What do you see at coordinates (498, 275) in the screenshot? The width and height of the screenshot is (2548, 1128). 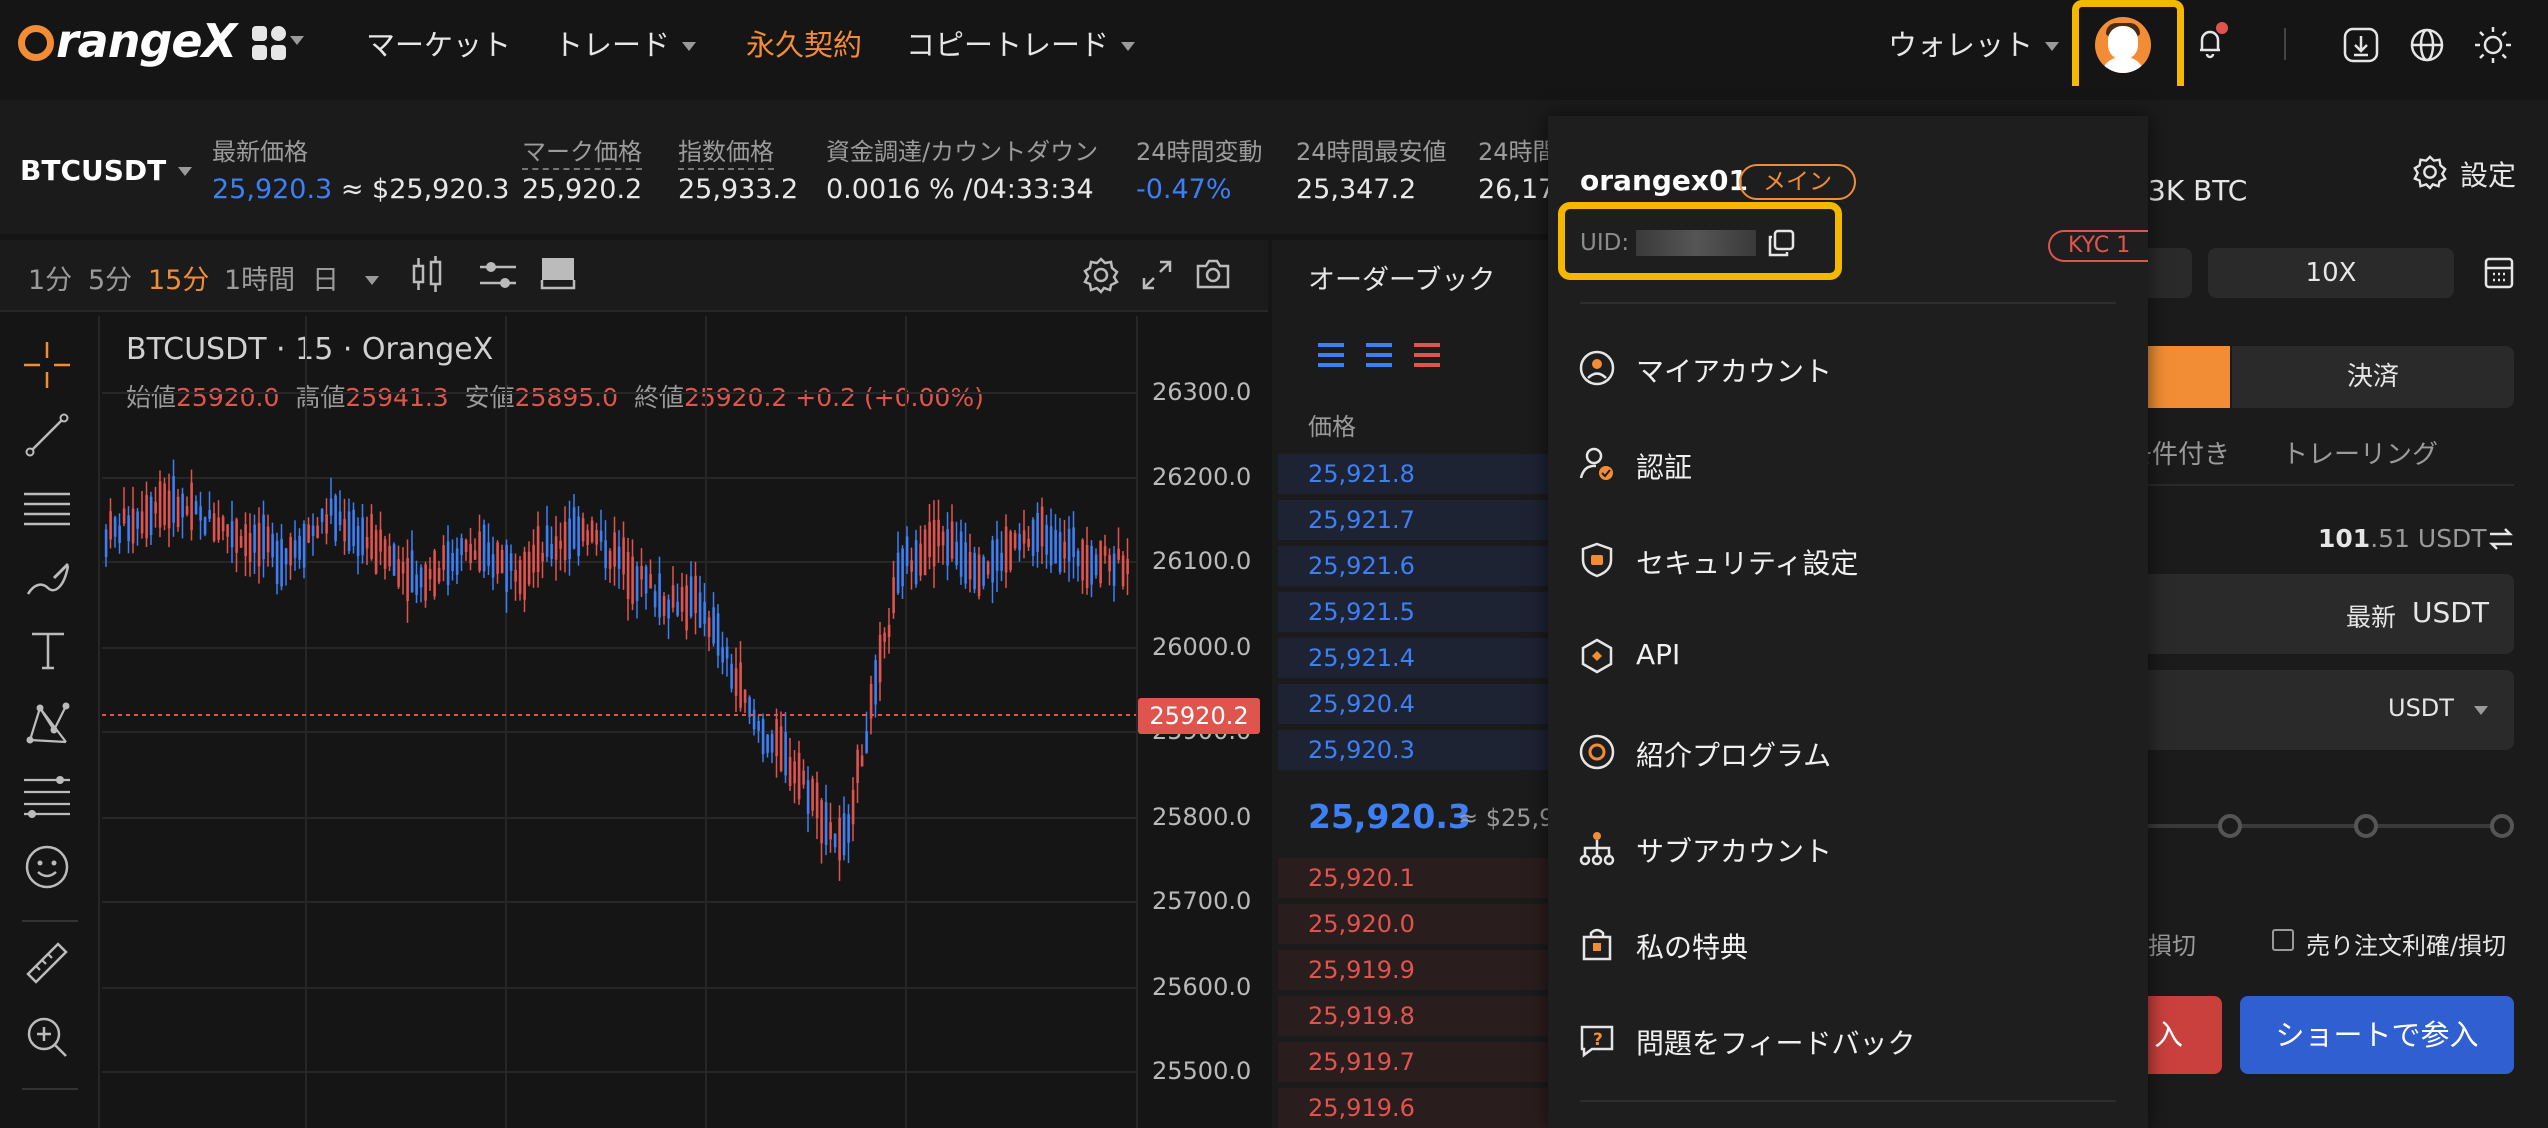 I see `indicators-sliders-icon` at bounding box center [498, 275].